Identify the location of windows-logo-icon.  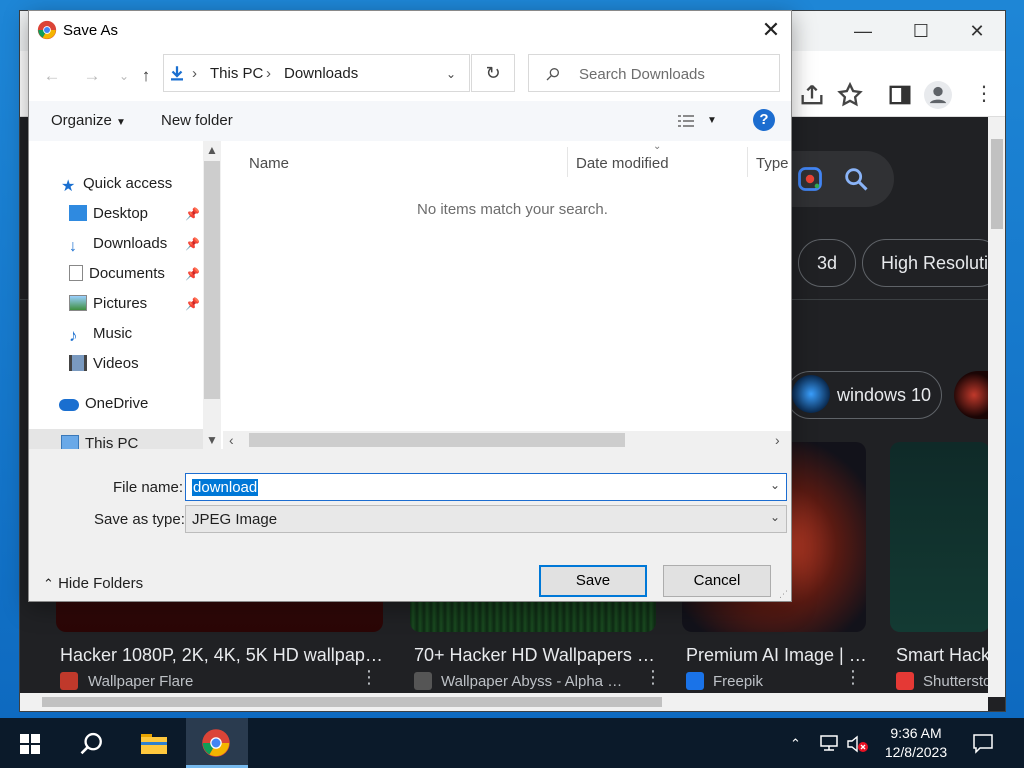
(30, 744).